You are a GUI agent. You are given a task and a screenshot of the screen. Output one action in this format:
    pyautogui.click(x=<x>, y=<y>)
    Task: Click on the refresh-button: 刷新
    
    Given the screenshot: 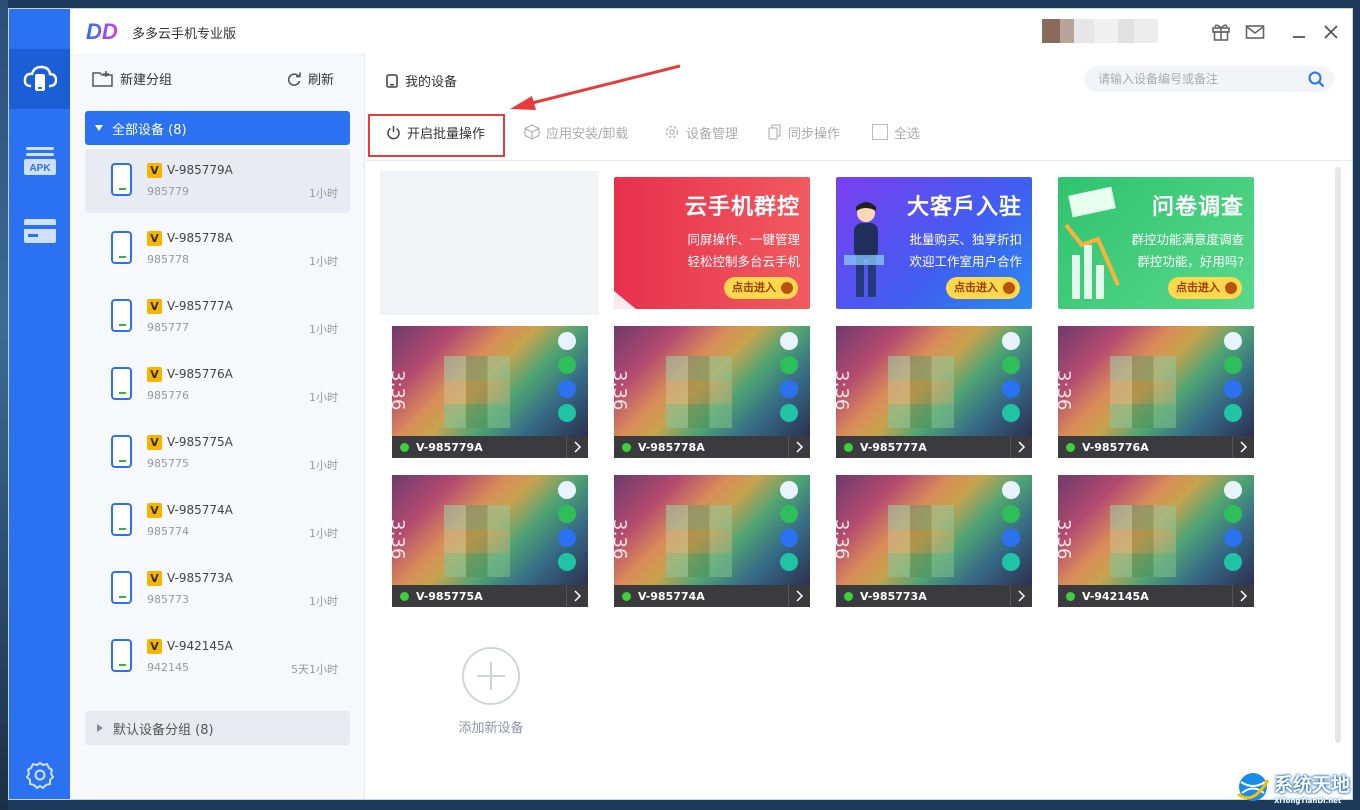 What is the action you would take?
    pyautogui.click(x=310, y=78)
    